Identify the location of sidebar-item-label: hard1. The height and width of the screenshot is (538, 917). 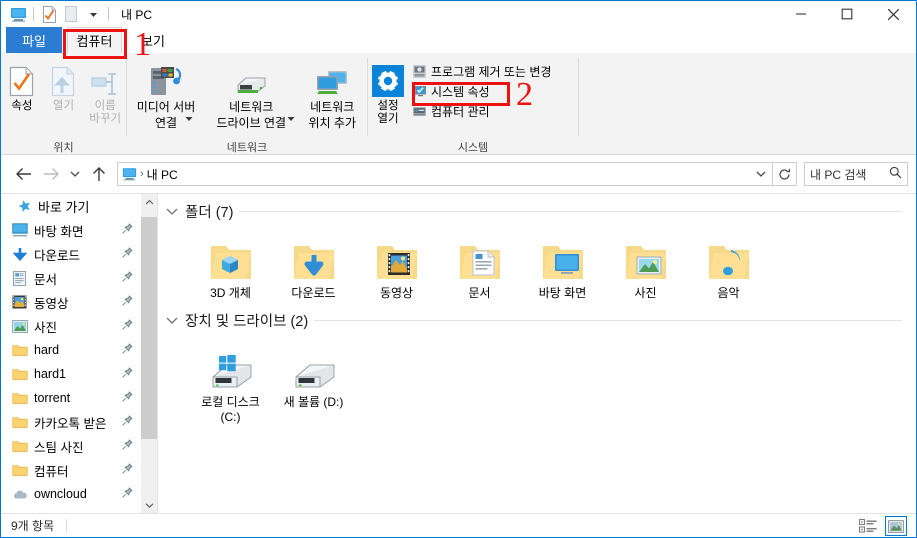
(50, 374).